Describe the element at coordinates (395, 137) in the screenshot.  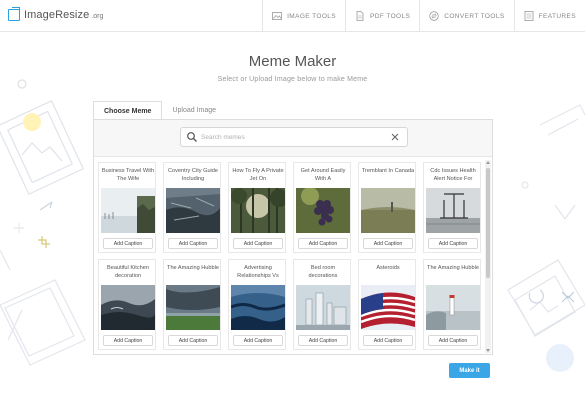
I see `close-icon` at that location.